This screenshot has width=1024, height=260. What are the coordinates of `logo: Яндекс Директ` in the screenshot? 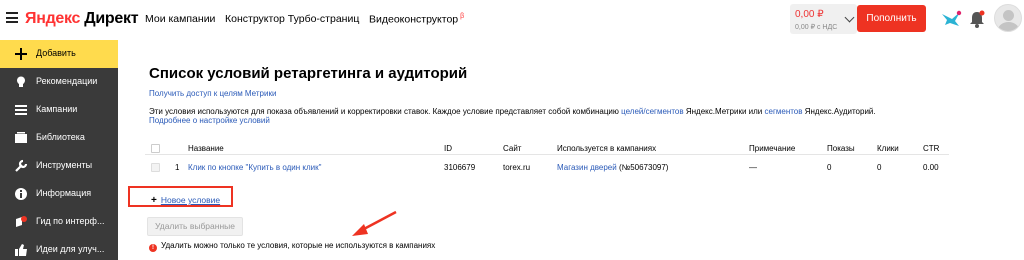 It's located at (82, 19).